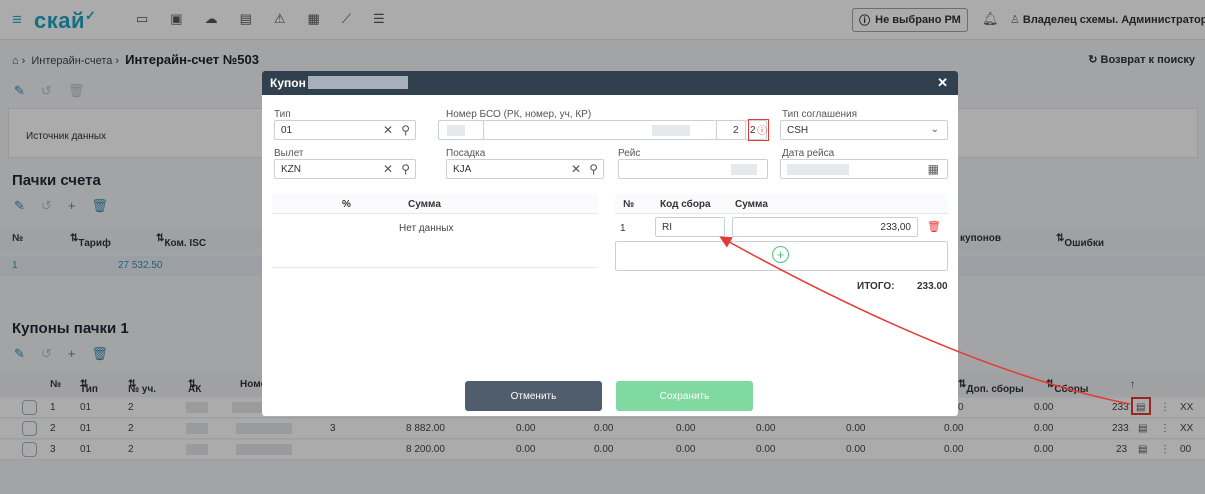  What do you see at coordinates (600, 130) in the screenshot?
I see `bso-number-field` at bounding box center [600, 130].